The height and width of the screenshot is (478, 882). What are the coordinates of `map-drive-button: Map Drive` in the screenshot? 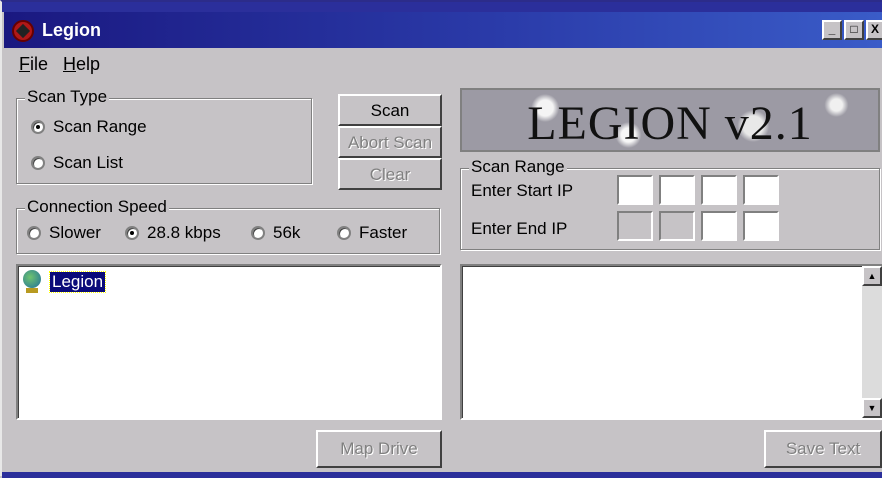 It's located at (379, 449).